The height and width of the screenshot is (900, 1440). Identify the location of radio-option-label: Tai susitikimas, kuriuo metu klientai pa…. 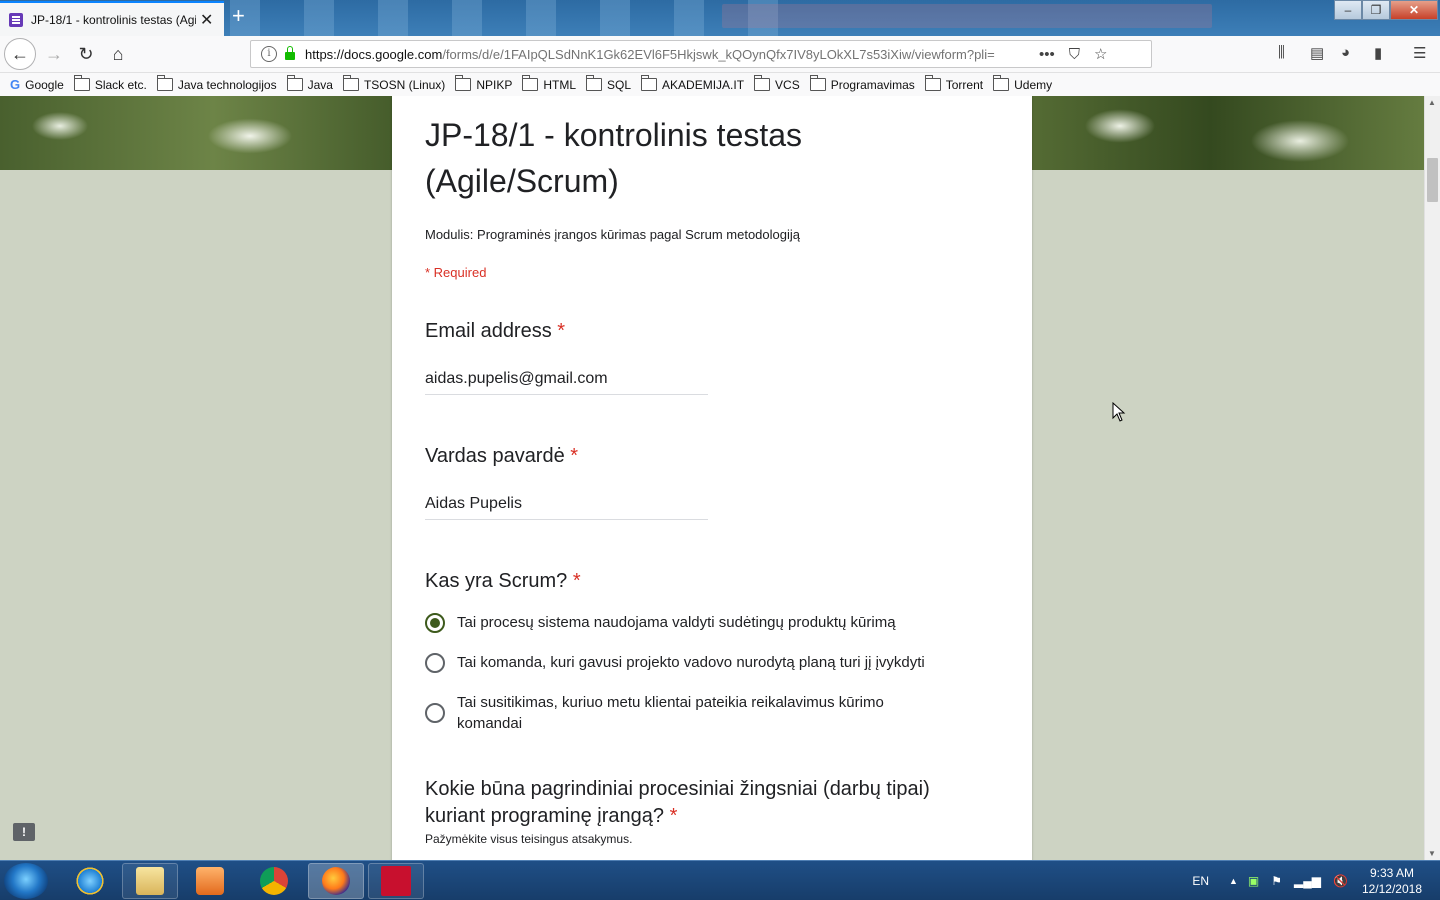
(670, 713).